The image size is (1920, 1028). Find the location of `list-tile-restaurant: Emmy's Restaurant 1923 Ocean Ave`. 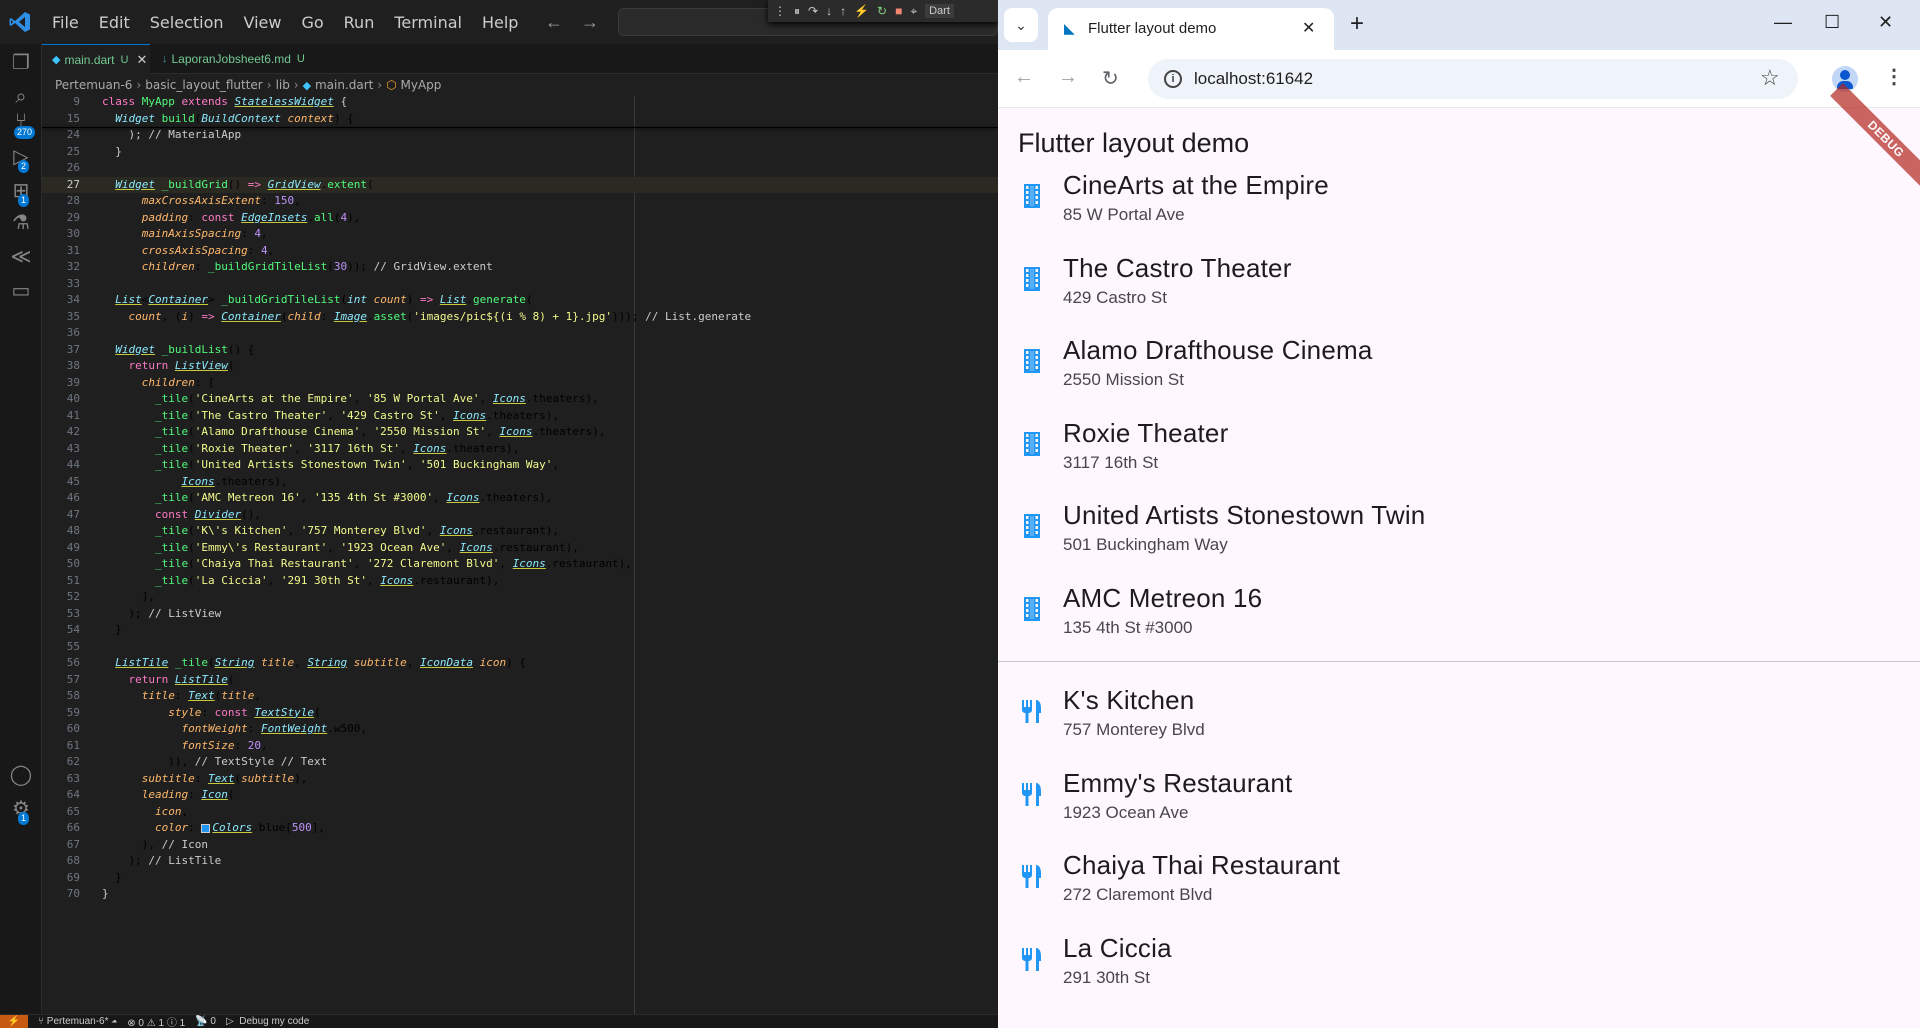

list-tile-restaurant: Emmy's Restaurant 1923 Ocean Ave is located at coordinates (1459, 797).